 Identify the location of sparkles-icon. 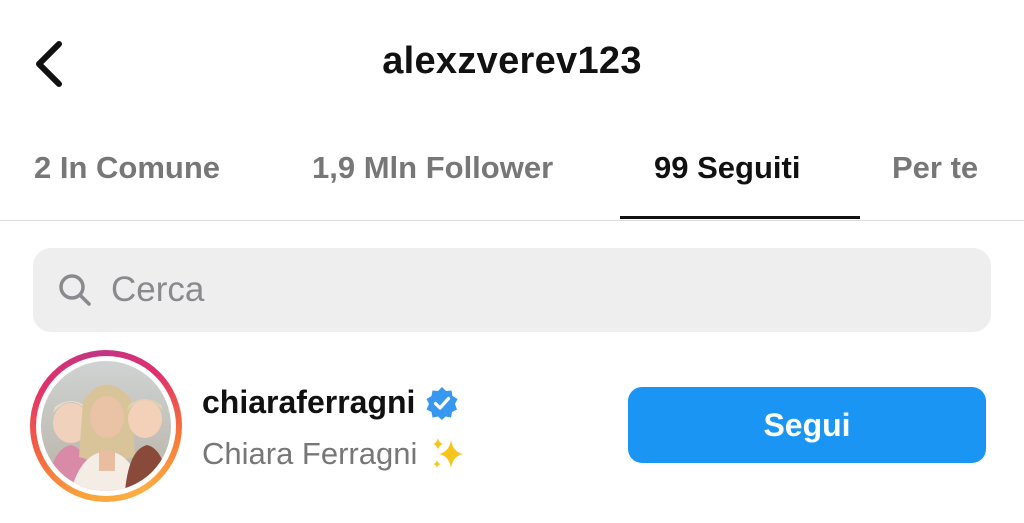
(449, 454).